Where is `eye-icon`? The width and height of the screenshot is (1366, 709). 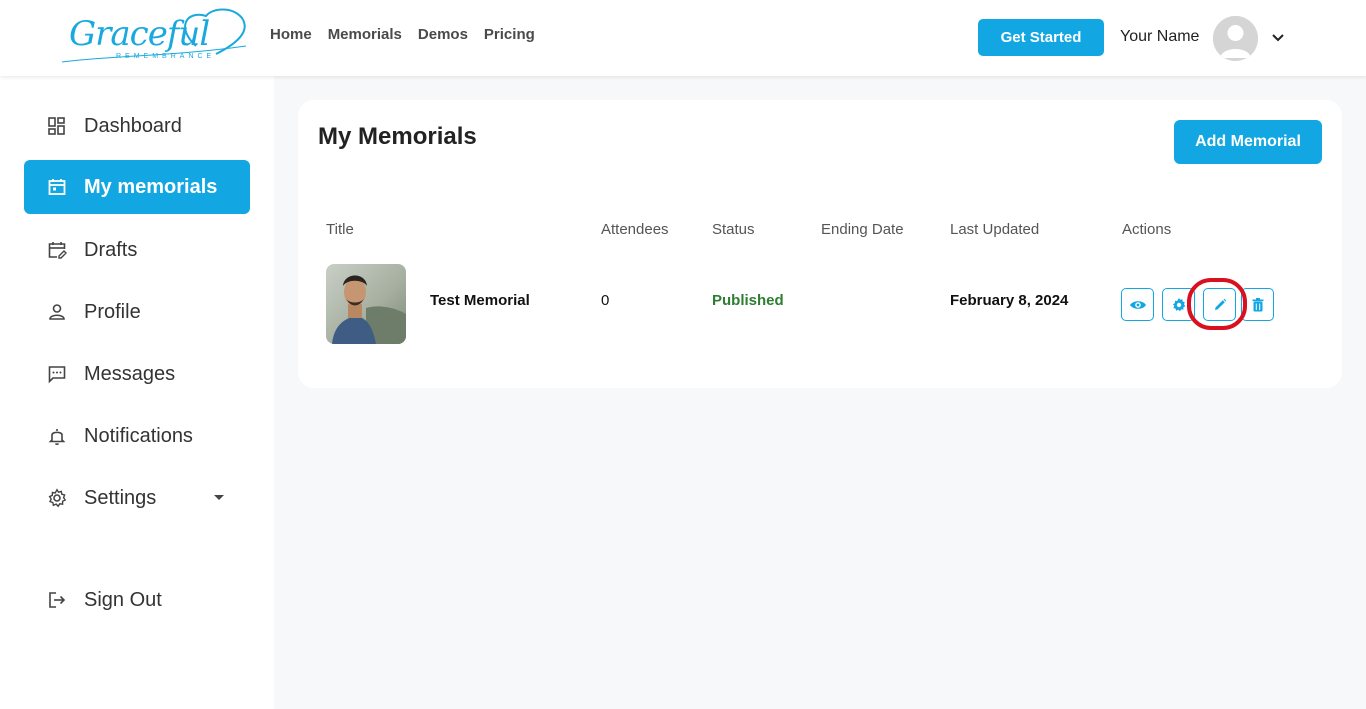 eye-icon is located at coordinates (1137, 304).